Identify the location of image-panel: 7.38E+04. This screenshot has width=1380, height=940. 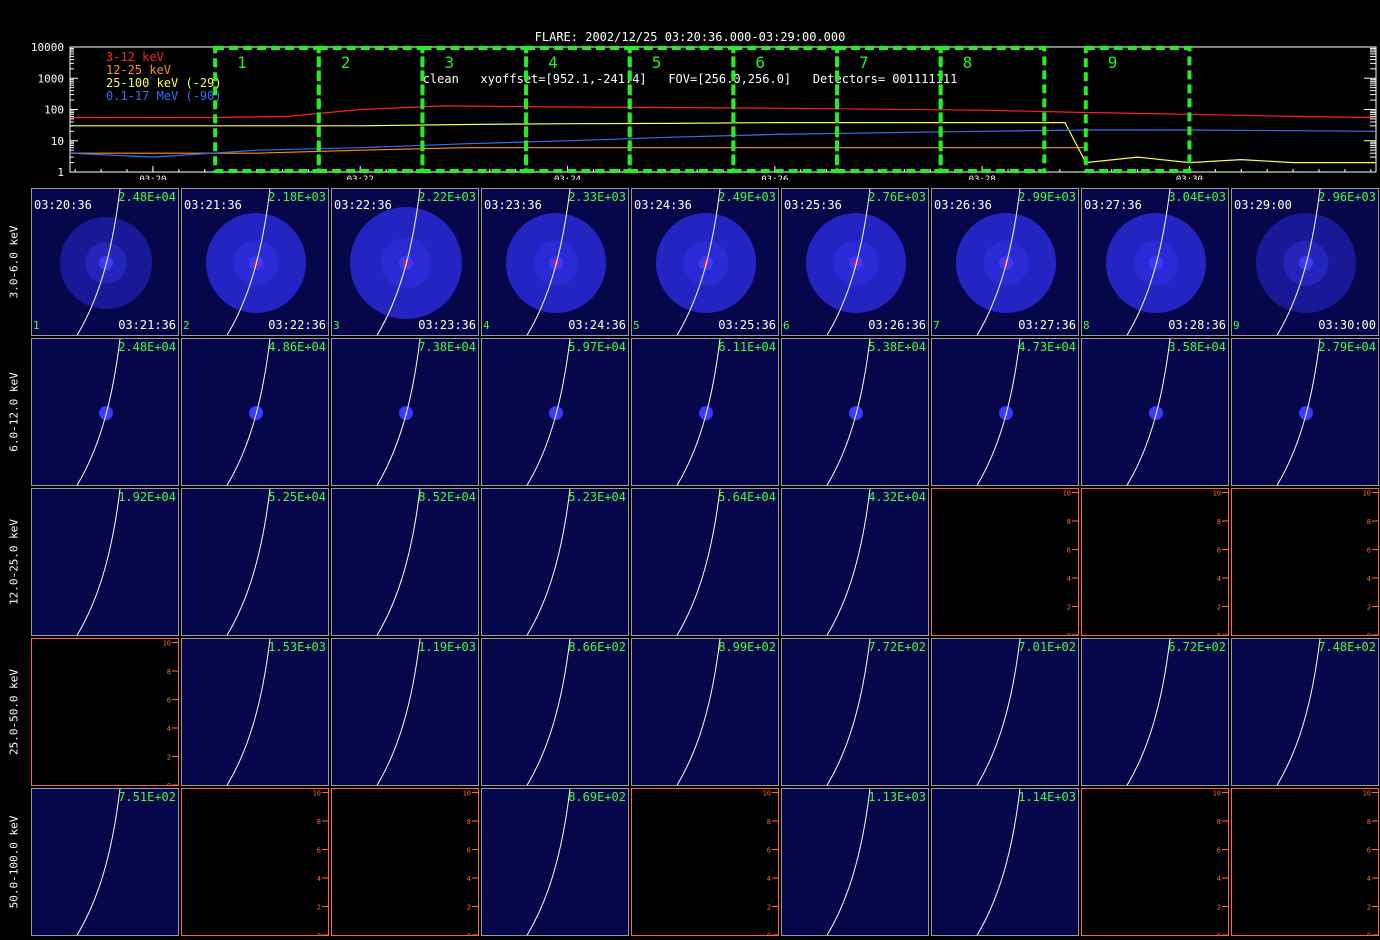
(405, 412).